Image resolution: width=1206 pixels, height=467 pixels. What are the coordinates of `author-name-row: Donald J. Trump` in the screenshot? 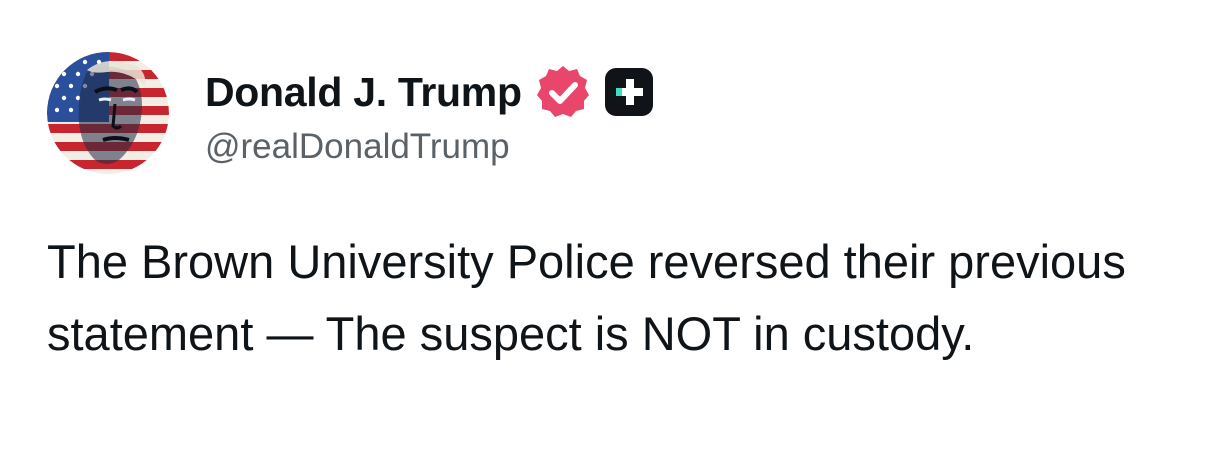 It's located at (429, 92).